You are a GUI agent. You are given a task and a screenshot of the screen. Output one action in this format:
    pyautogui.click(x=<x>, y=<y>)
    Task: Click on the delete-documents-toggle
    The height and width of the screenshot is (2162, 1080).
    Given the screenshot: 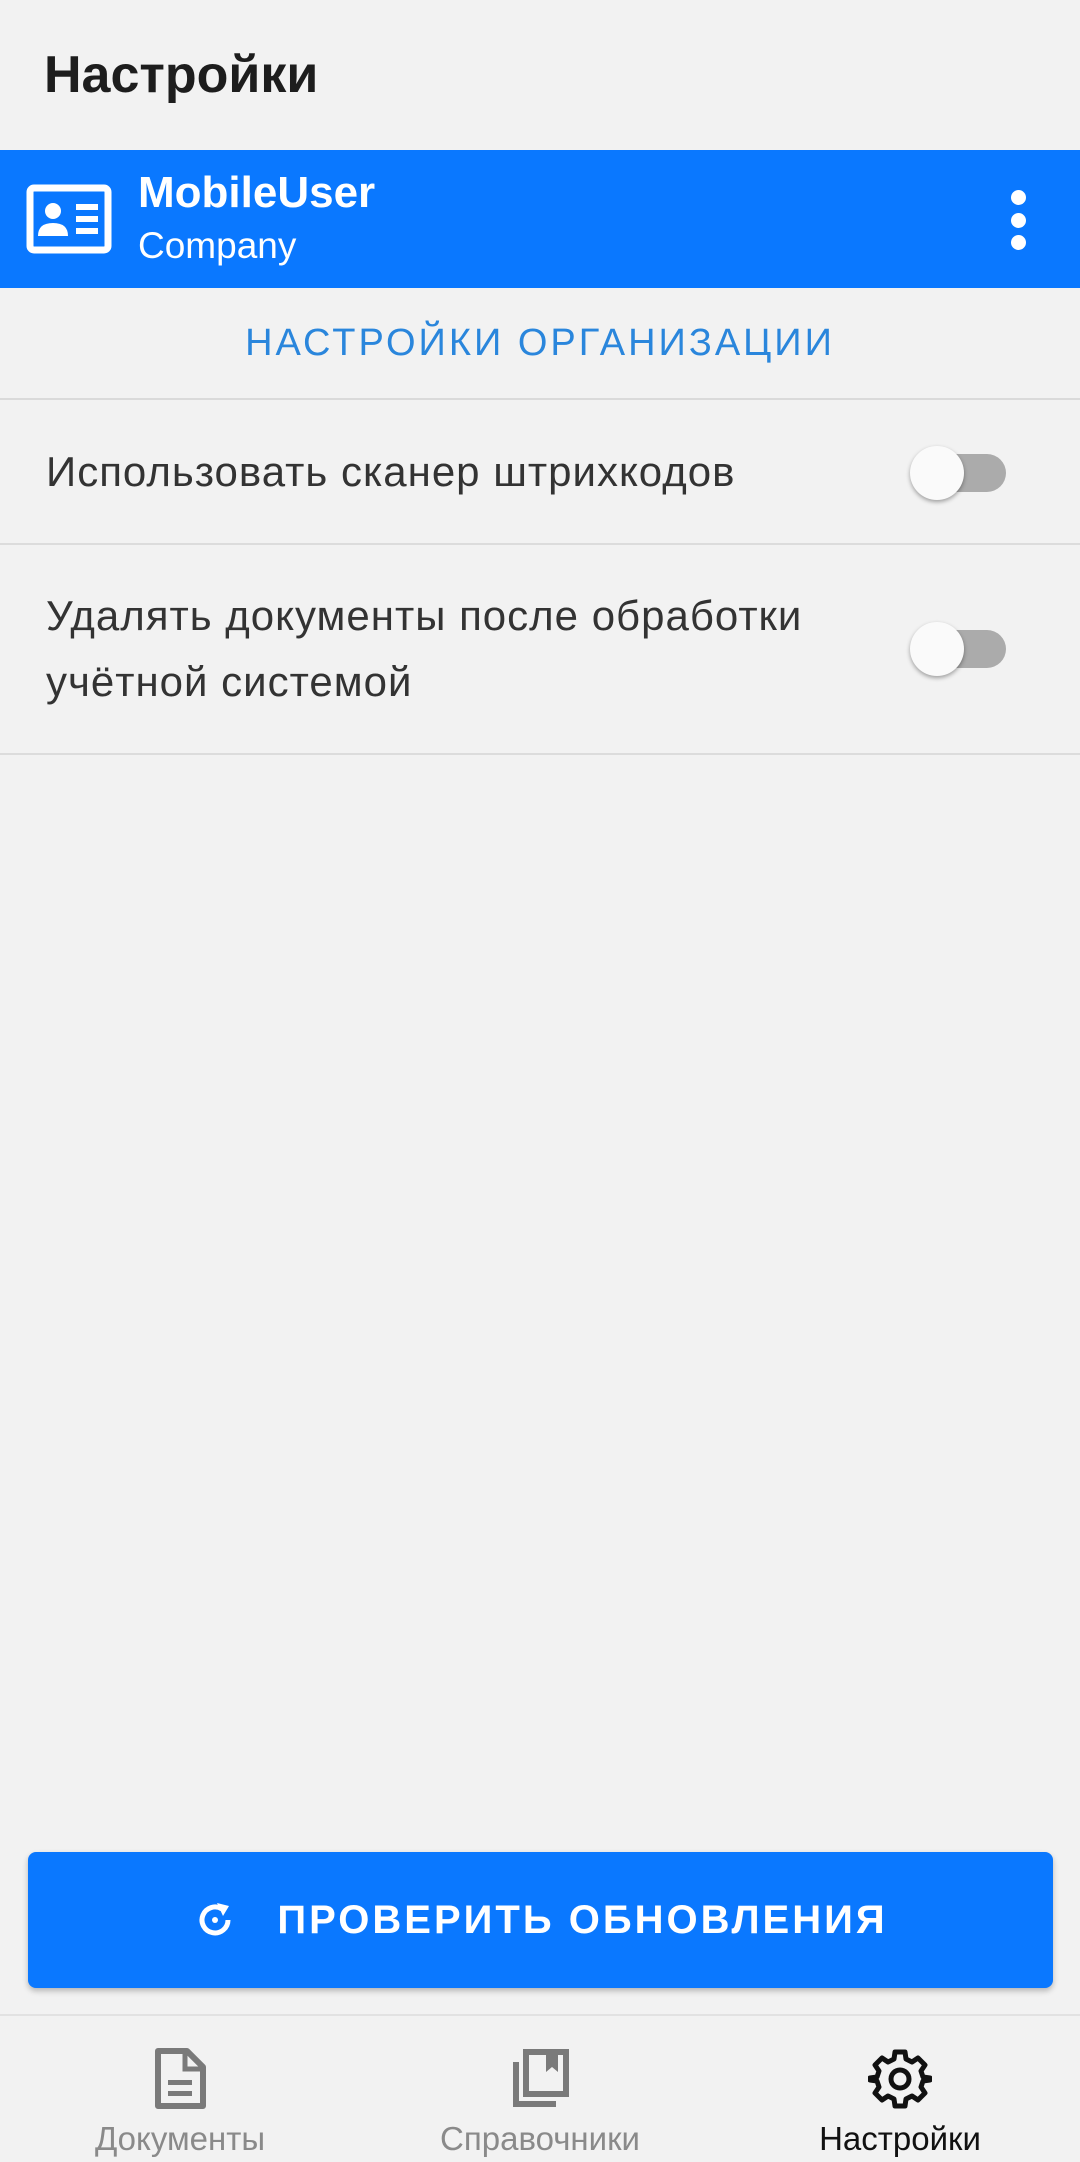 What is the action you would take?
    pyautogui.click(x=958, y=649)
    